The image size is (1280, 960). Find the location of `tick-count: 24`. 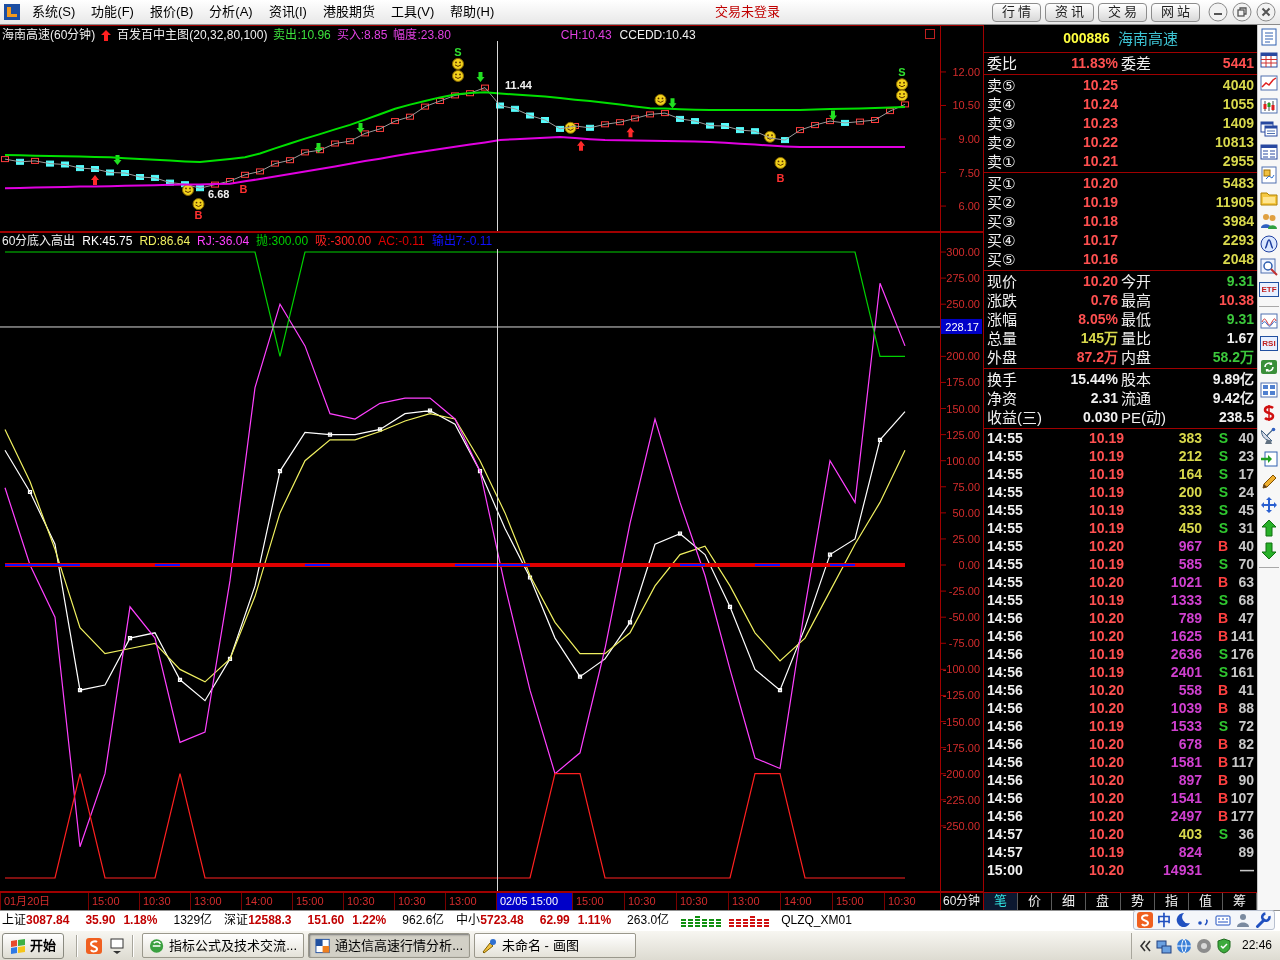

tick-count: 24 is located at coordinates (1245, 492).